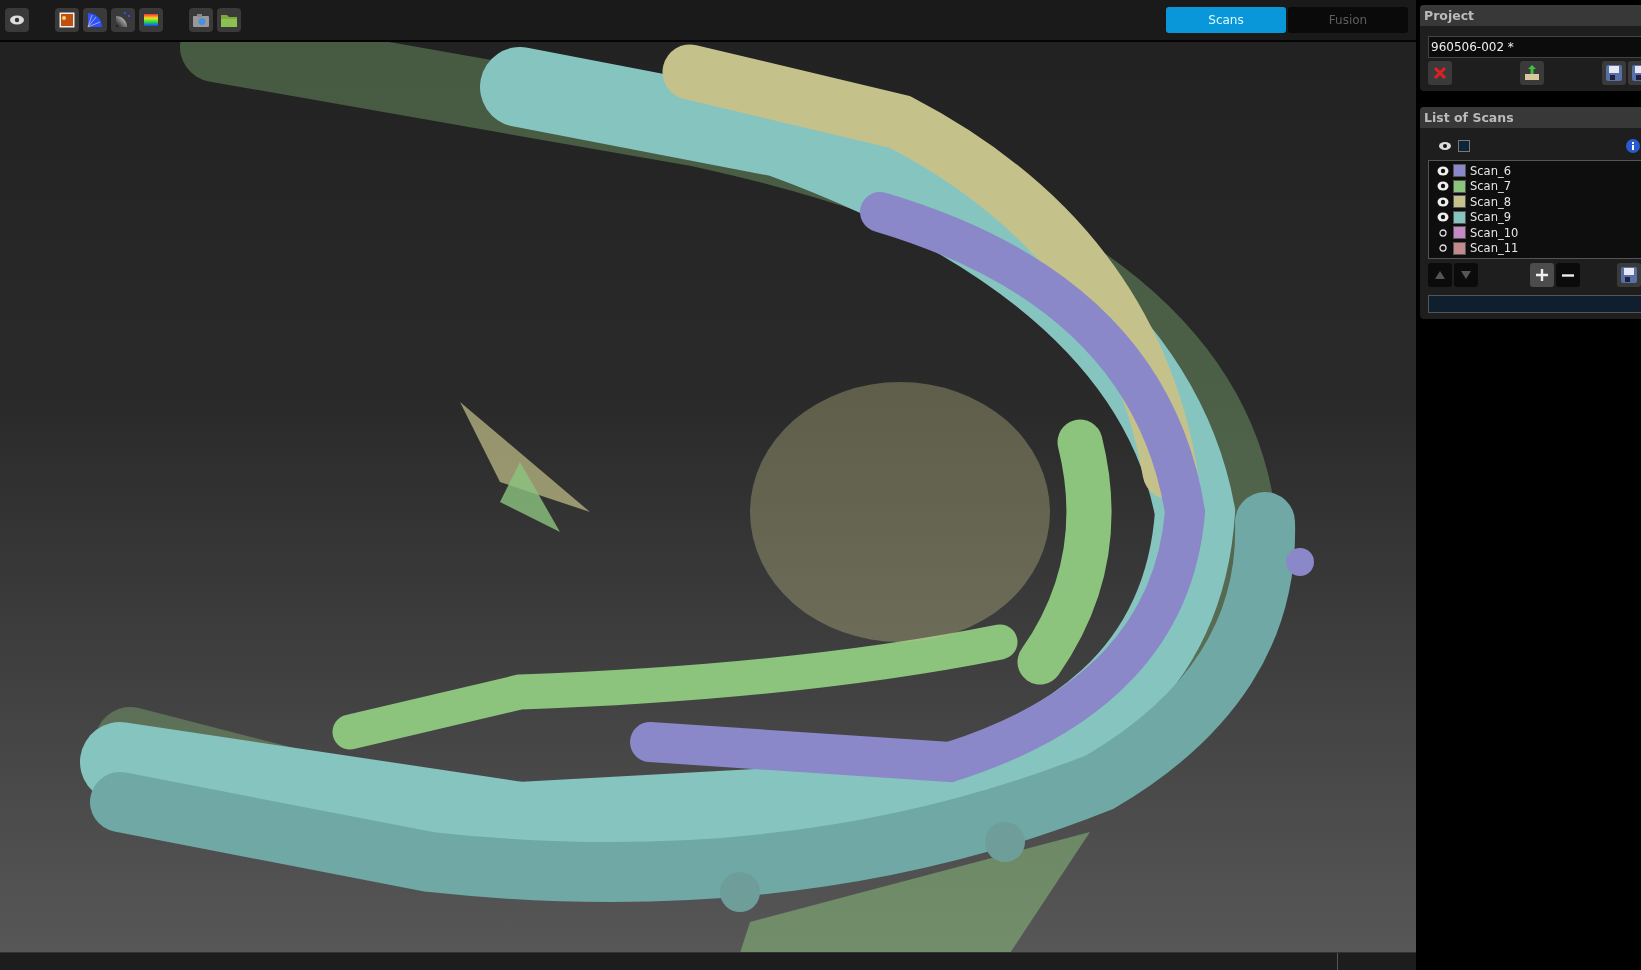  I want to click on scan-name: Scan_11, so click(1494, 248).